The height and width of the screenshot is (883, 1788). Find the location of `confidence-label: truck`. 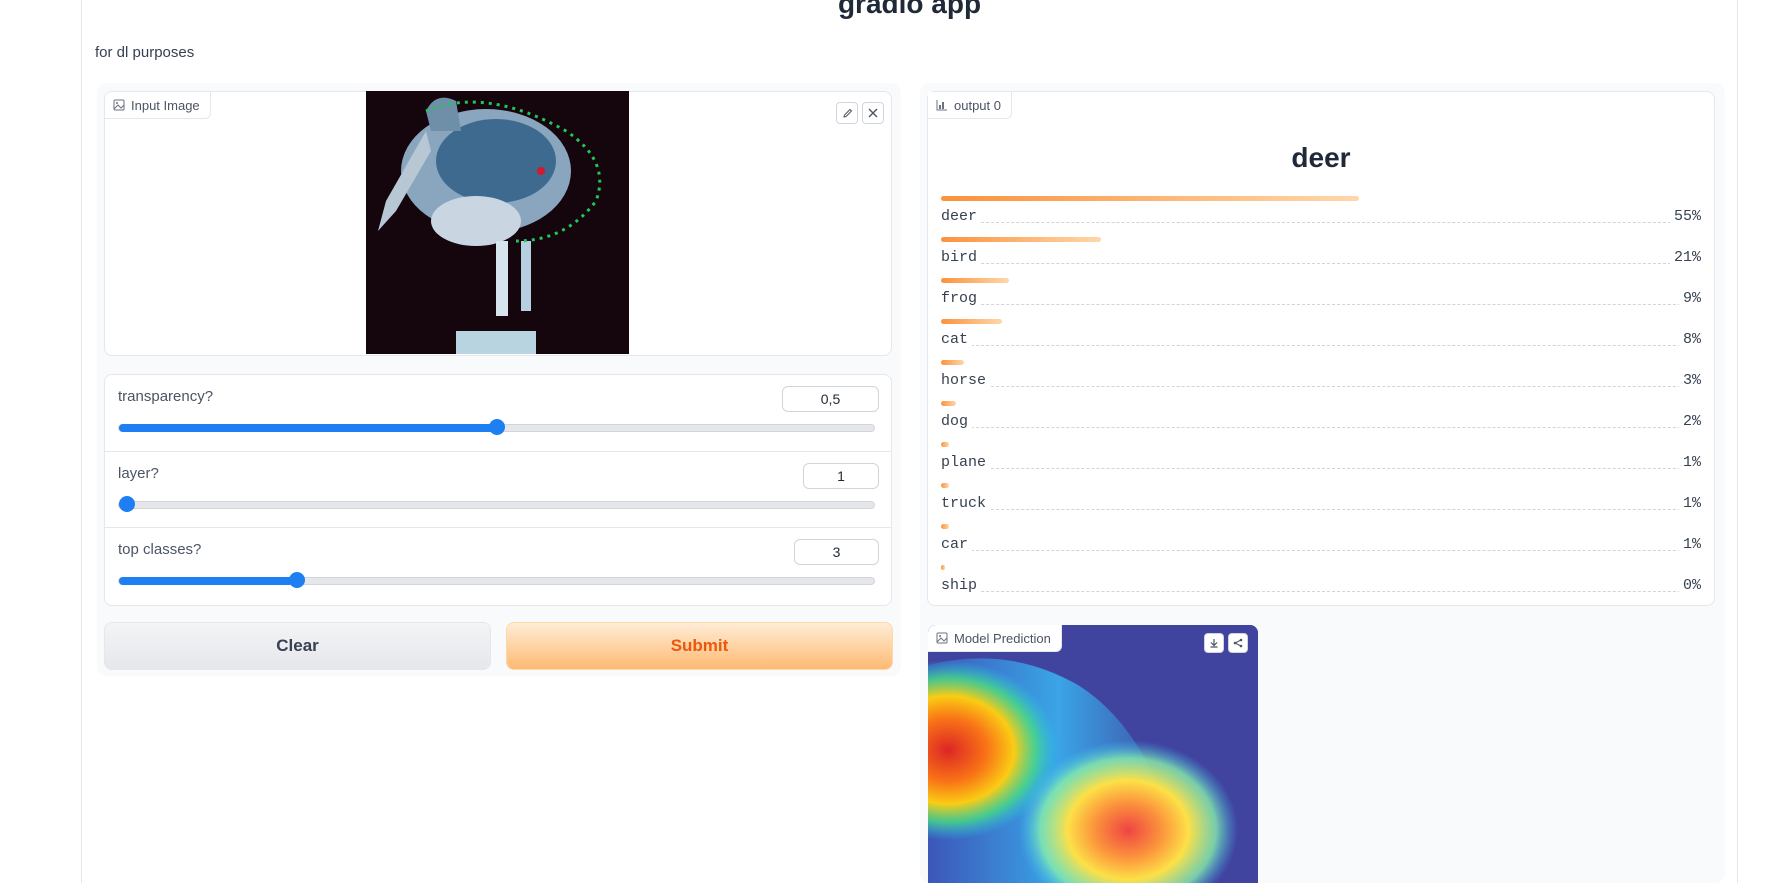

confidence-label: truck is located at coordinates (966, 503).